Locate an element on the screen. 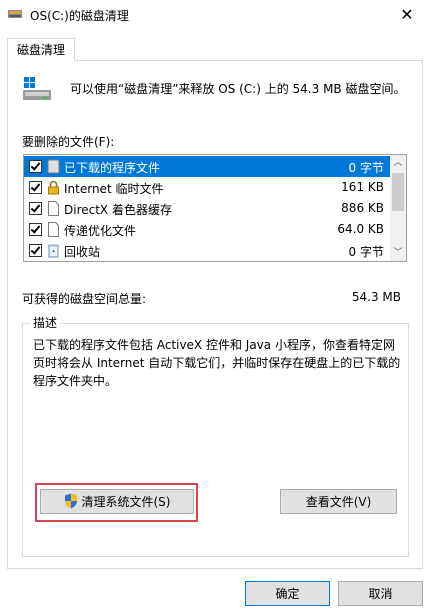  clean-system-files-label: 清理系统文件(S) is located at coordinates (126, 502).